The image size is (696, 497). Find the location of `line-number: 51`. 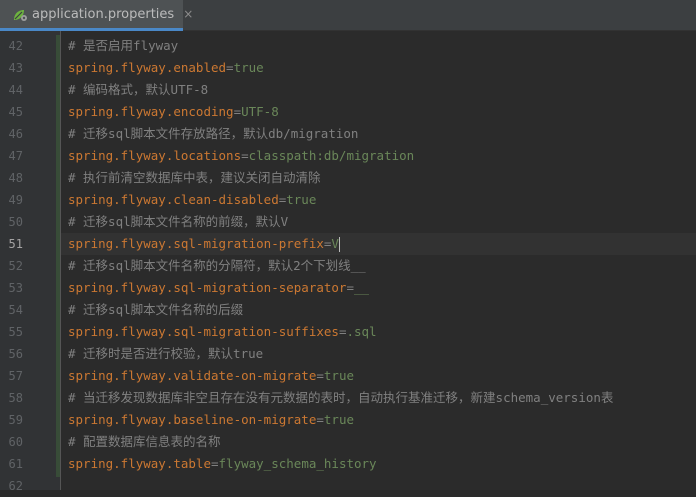

line-number: 51 is located at coordinates (15, 244).